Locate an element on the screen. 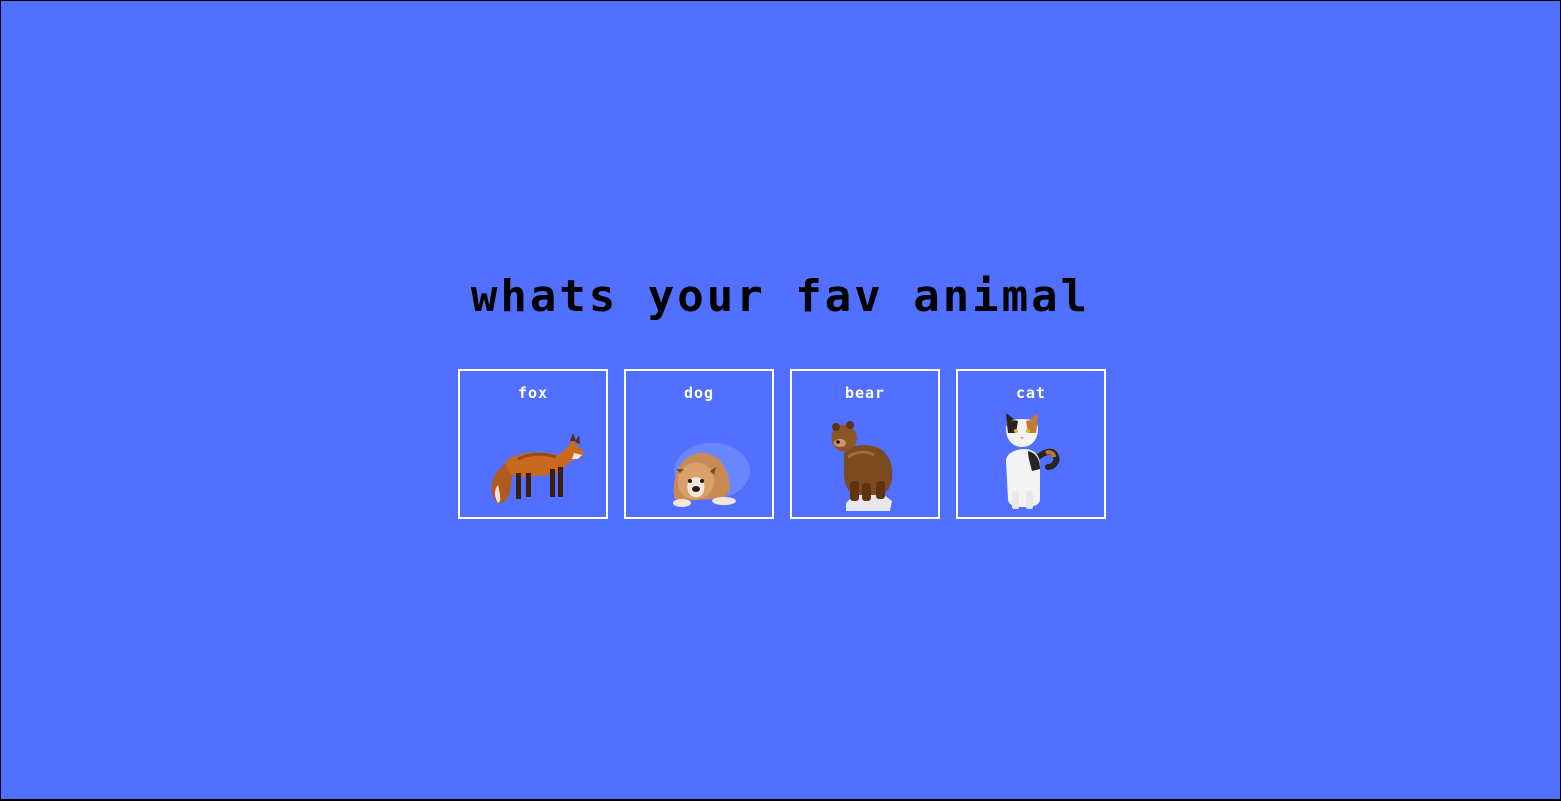 The height and width of the screenshot is (801, 1561). animal-card-cat: cat is located at coordinates (1031, 444).